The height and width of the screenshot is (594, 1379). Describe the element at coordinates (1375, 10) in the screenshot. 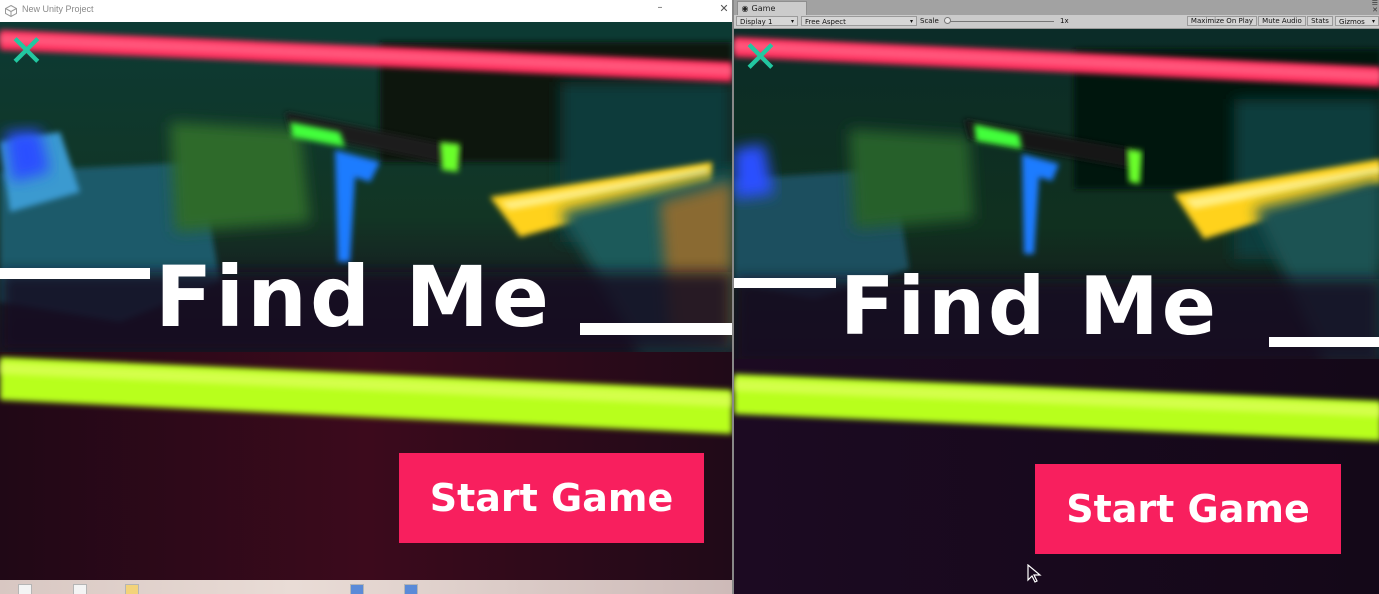

I see `panel-close-icon: ✕` at that location.